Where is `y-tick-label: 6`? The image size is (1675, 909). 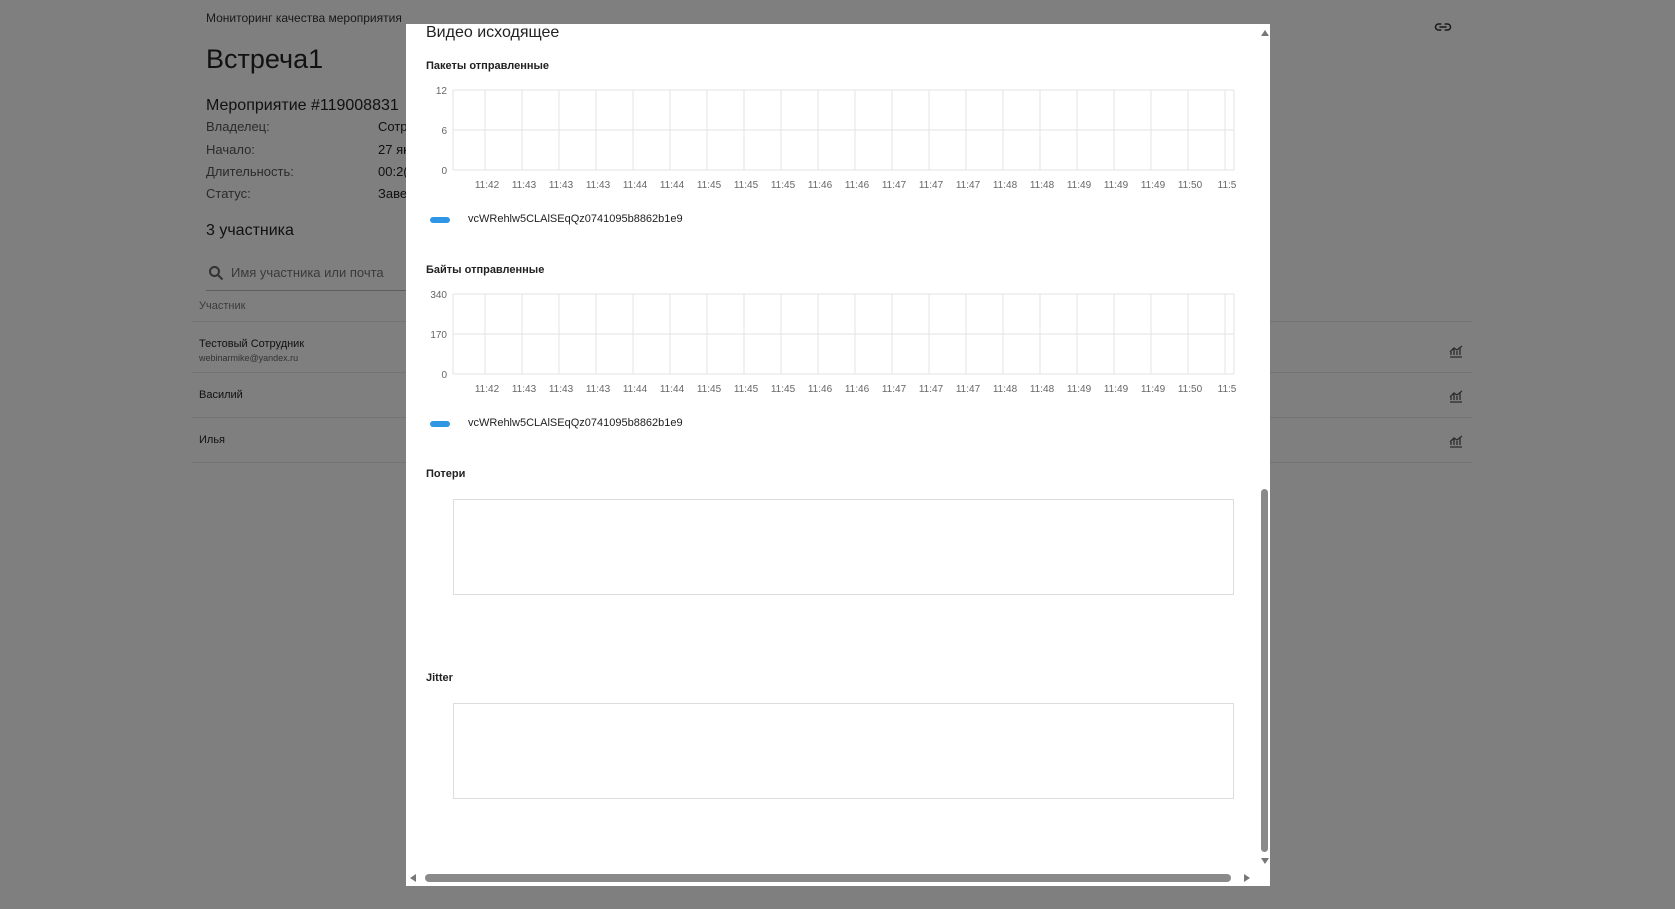
y-tick-label: 6 is located at coordinates (444, 131).